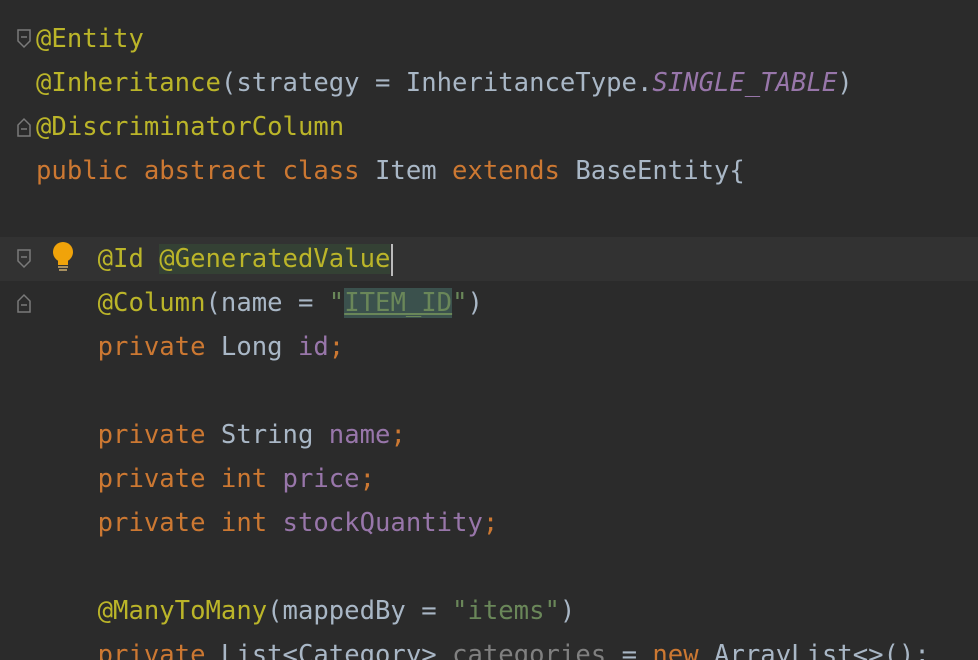  What do you see at coordinates (489, 303) in the screenshot?
I see `code-line: @Column(name = "ITEM_ID")` at bounding box center [489, 303].